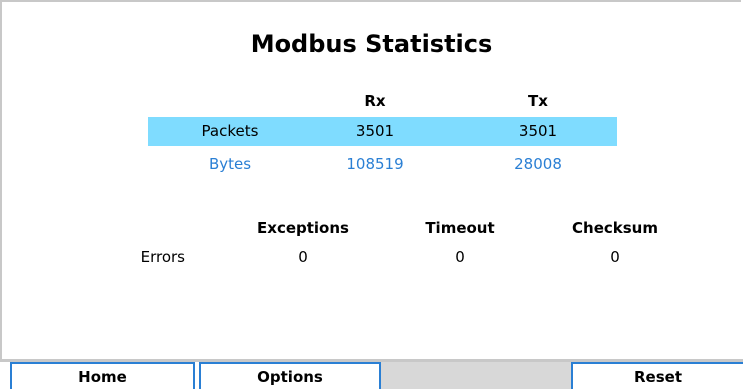 This screenshot has height=391, width=743. What do you see at coordinates (538, 101) in the screenshot?
I see `tx-header: Tx` at bounding box center [538, 101].